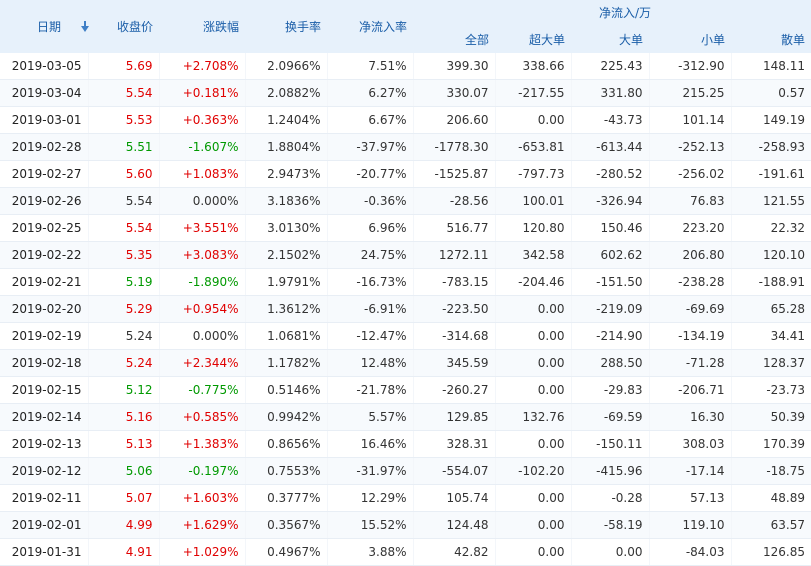 The height and width of the screenshot is (566, 811). Describe the element at coordinates (770, 228) in the screenshot. I see `retail-cell: 22.32` at that location.